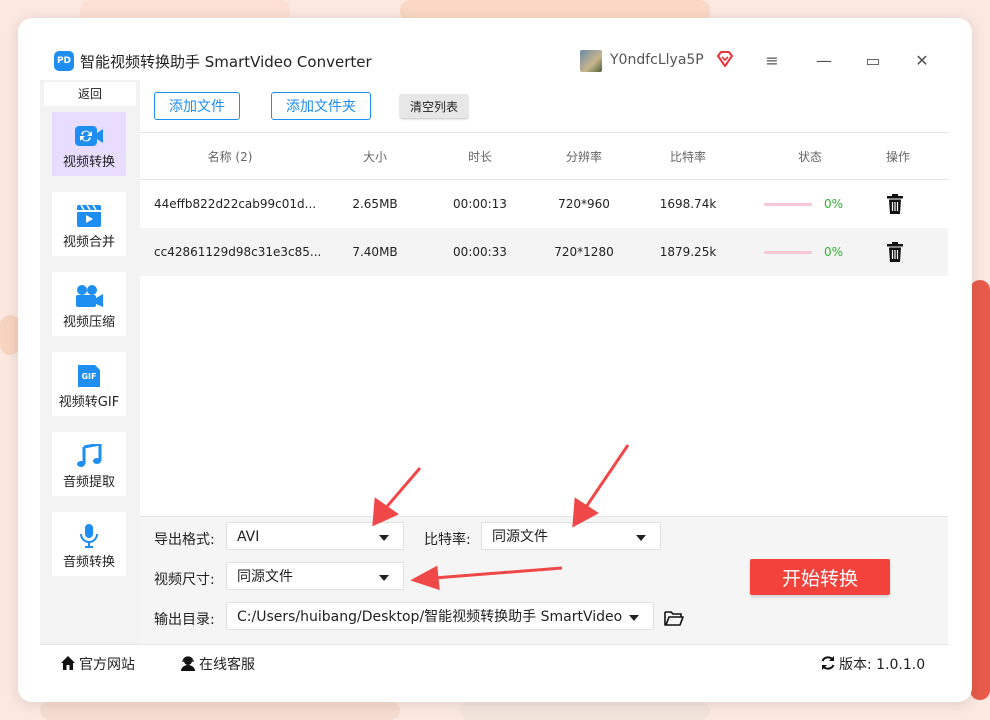 Image resolution: width=990 pixels, height=720 pixels. I want to click on refresh-icon, so click(828, 663).